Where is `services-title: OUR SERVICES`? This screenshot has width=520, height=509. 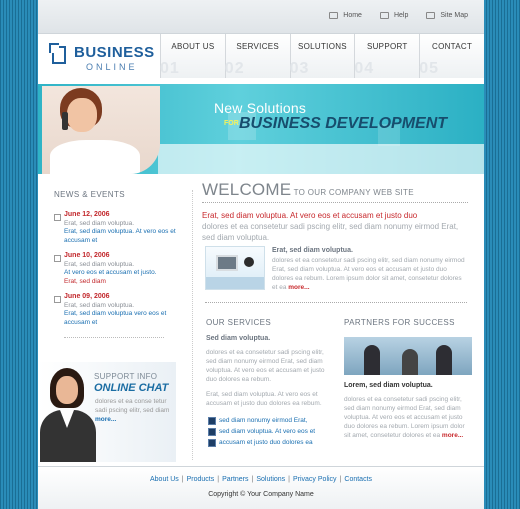 services-title: OUR SERVICES is located at coordinates (239, 322).